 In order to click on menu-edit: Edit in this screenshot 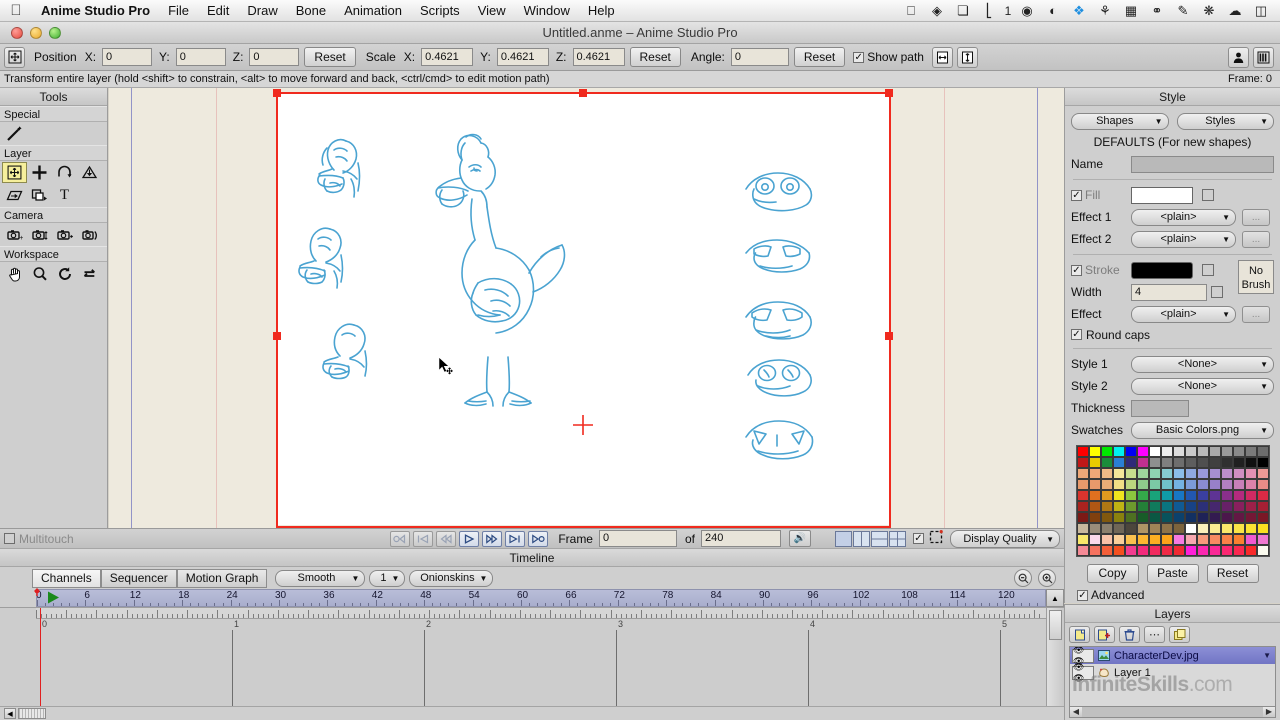, I will do `click(218, 11)`.